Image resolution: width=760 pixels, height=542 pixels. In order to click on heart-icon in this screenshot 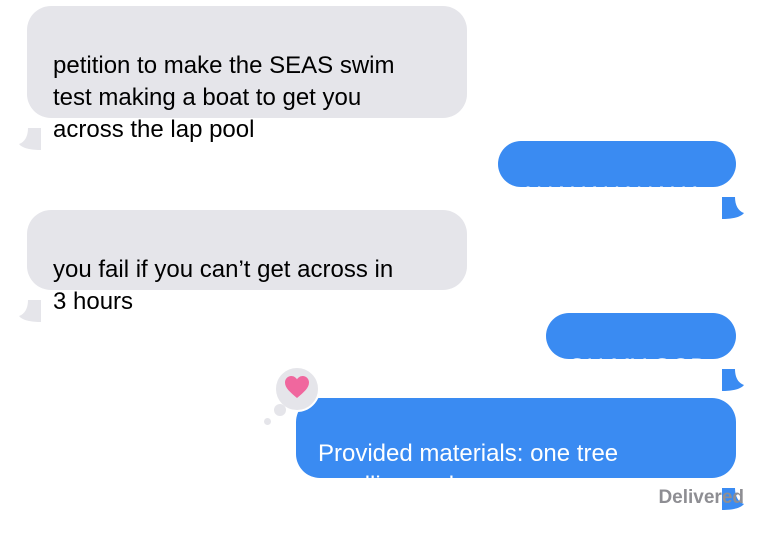, I will do `click(297, 389)`.